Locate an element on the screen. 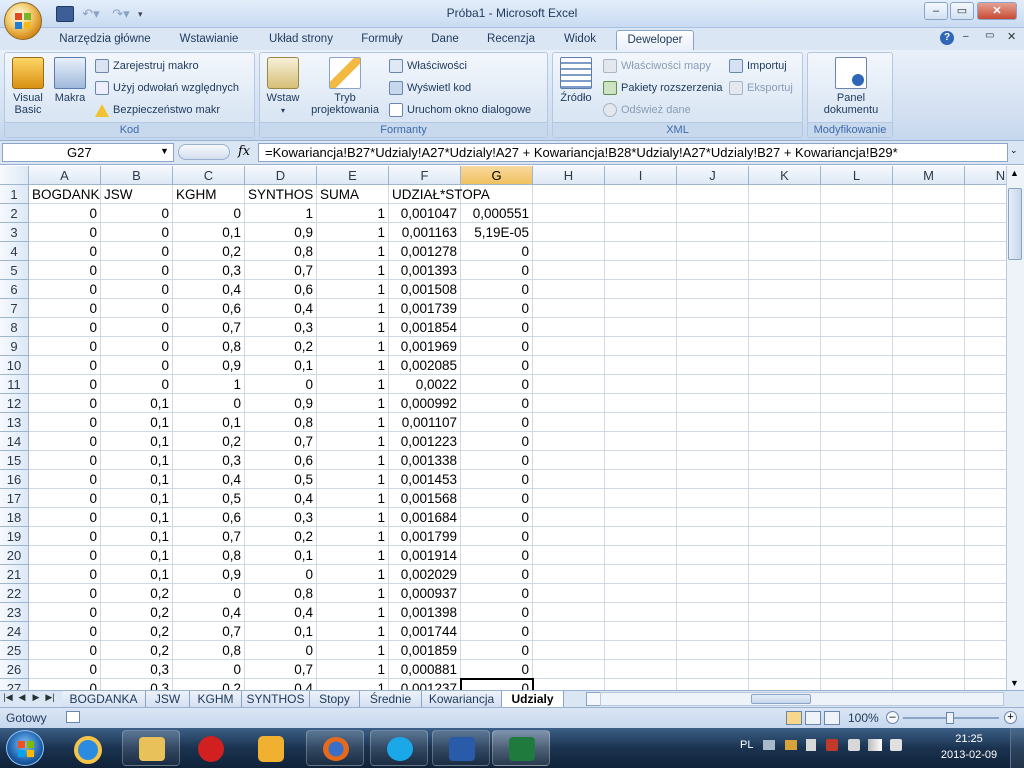 The width and height of the screenshot is (1024, 768). macro-security-button: Bezpieczeństwo makr is located at coordinates (157, 110).